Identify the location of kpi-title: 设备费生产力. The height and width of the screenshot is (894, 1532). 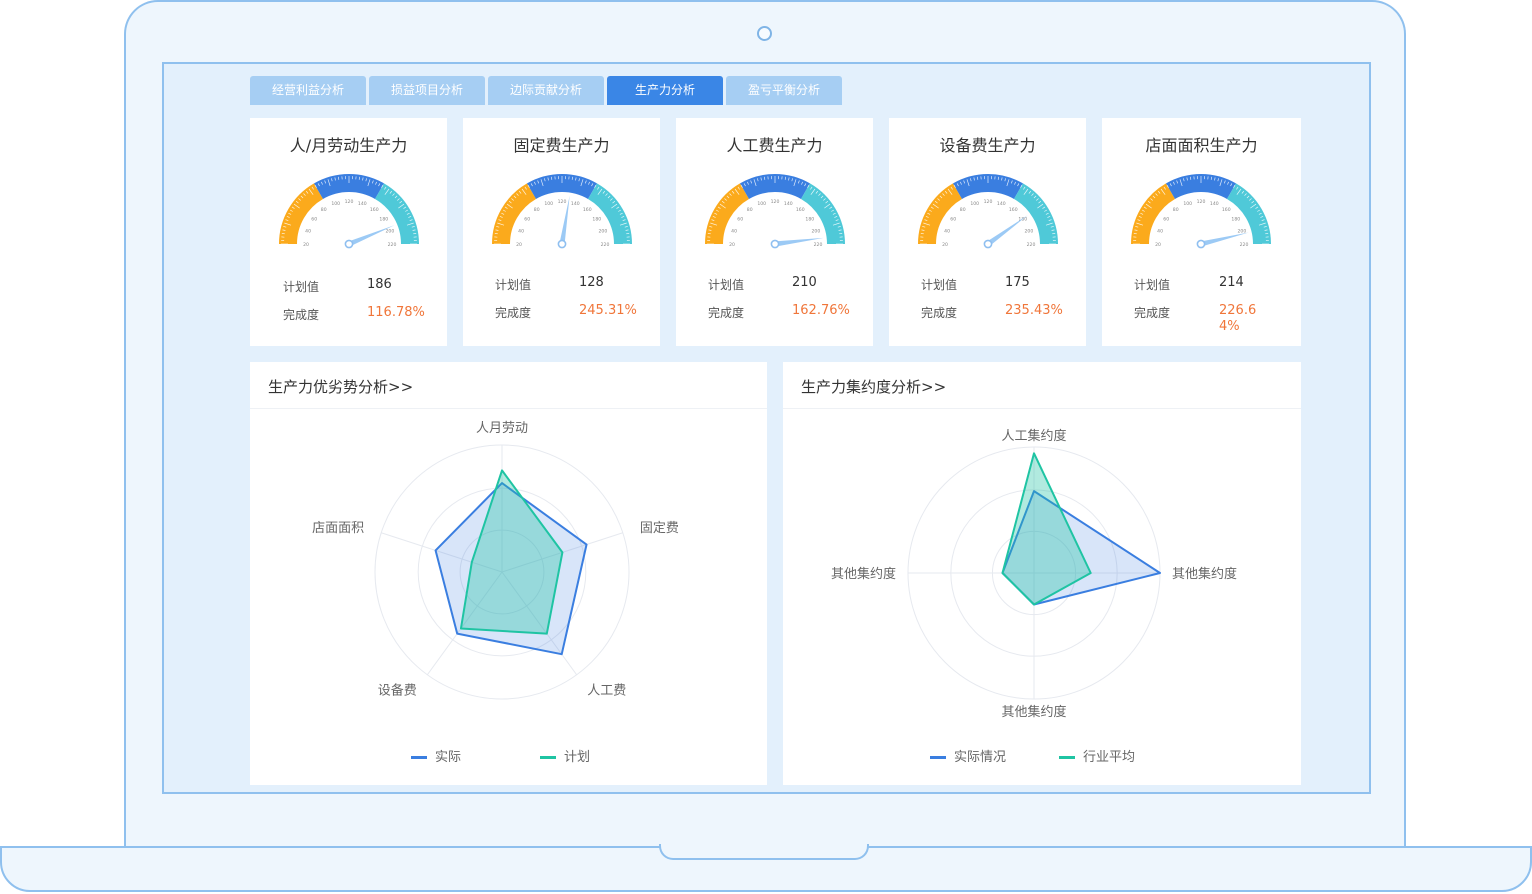
(987, 145).